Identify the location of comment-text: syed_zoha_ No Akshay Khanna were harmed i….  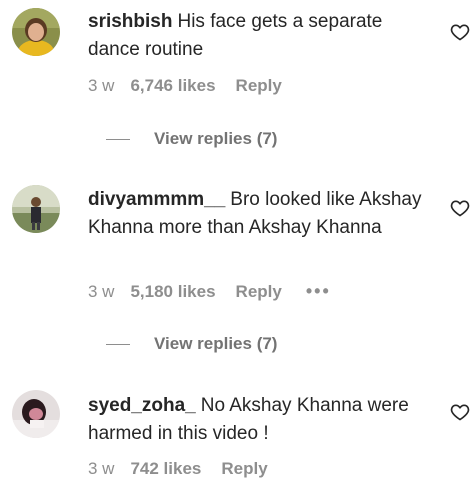
(258, 420).